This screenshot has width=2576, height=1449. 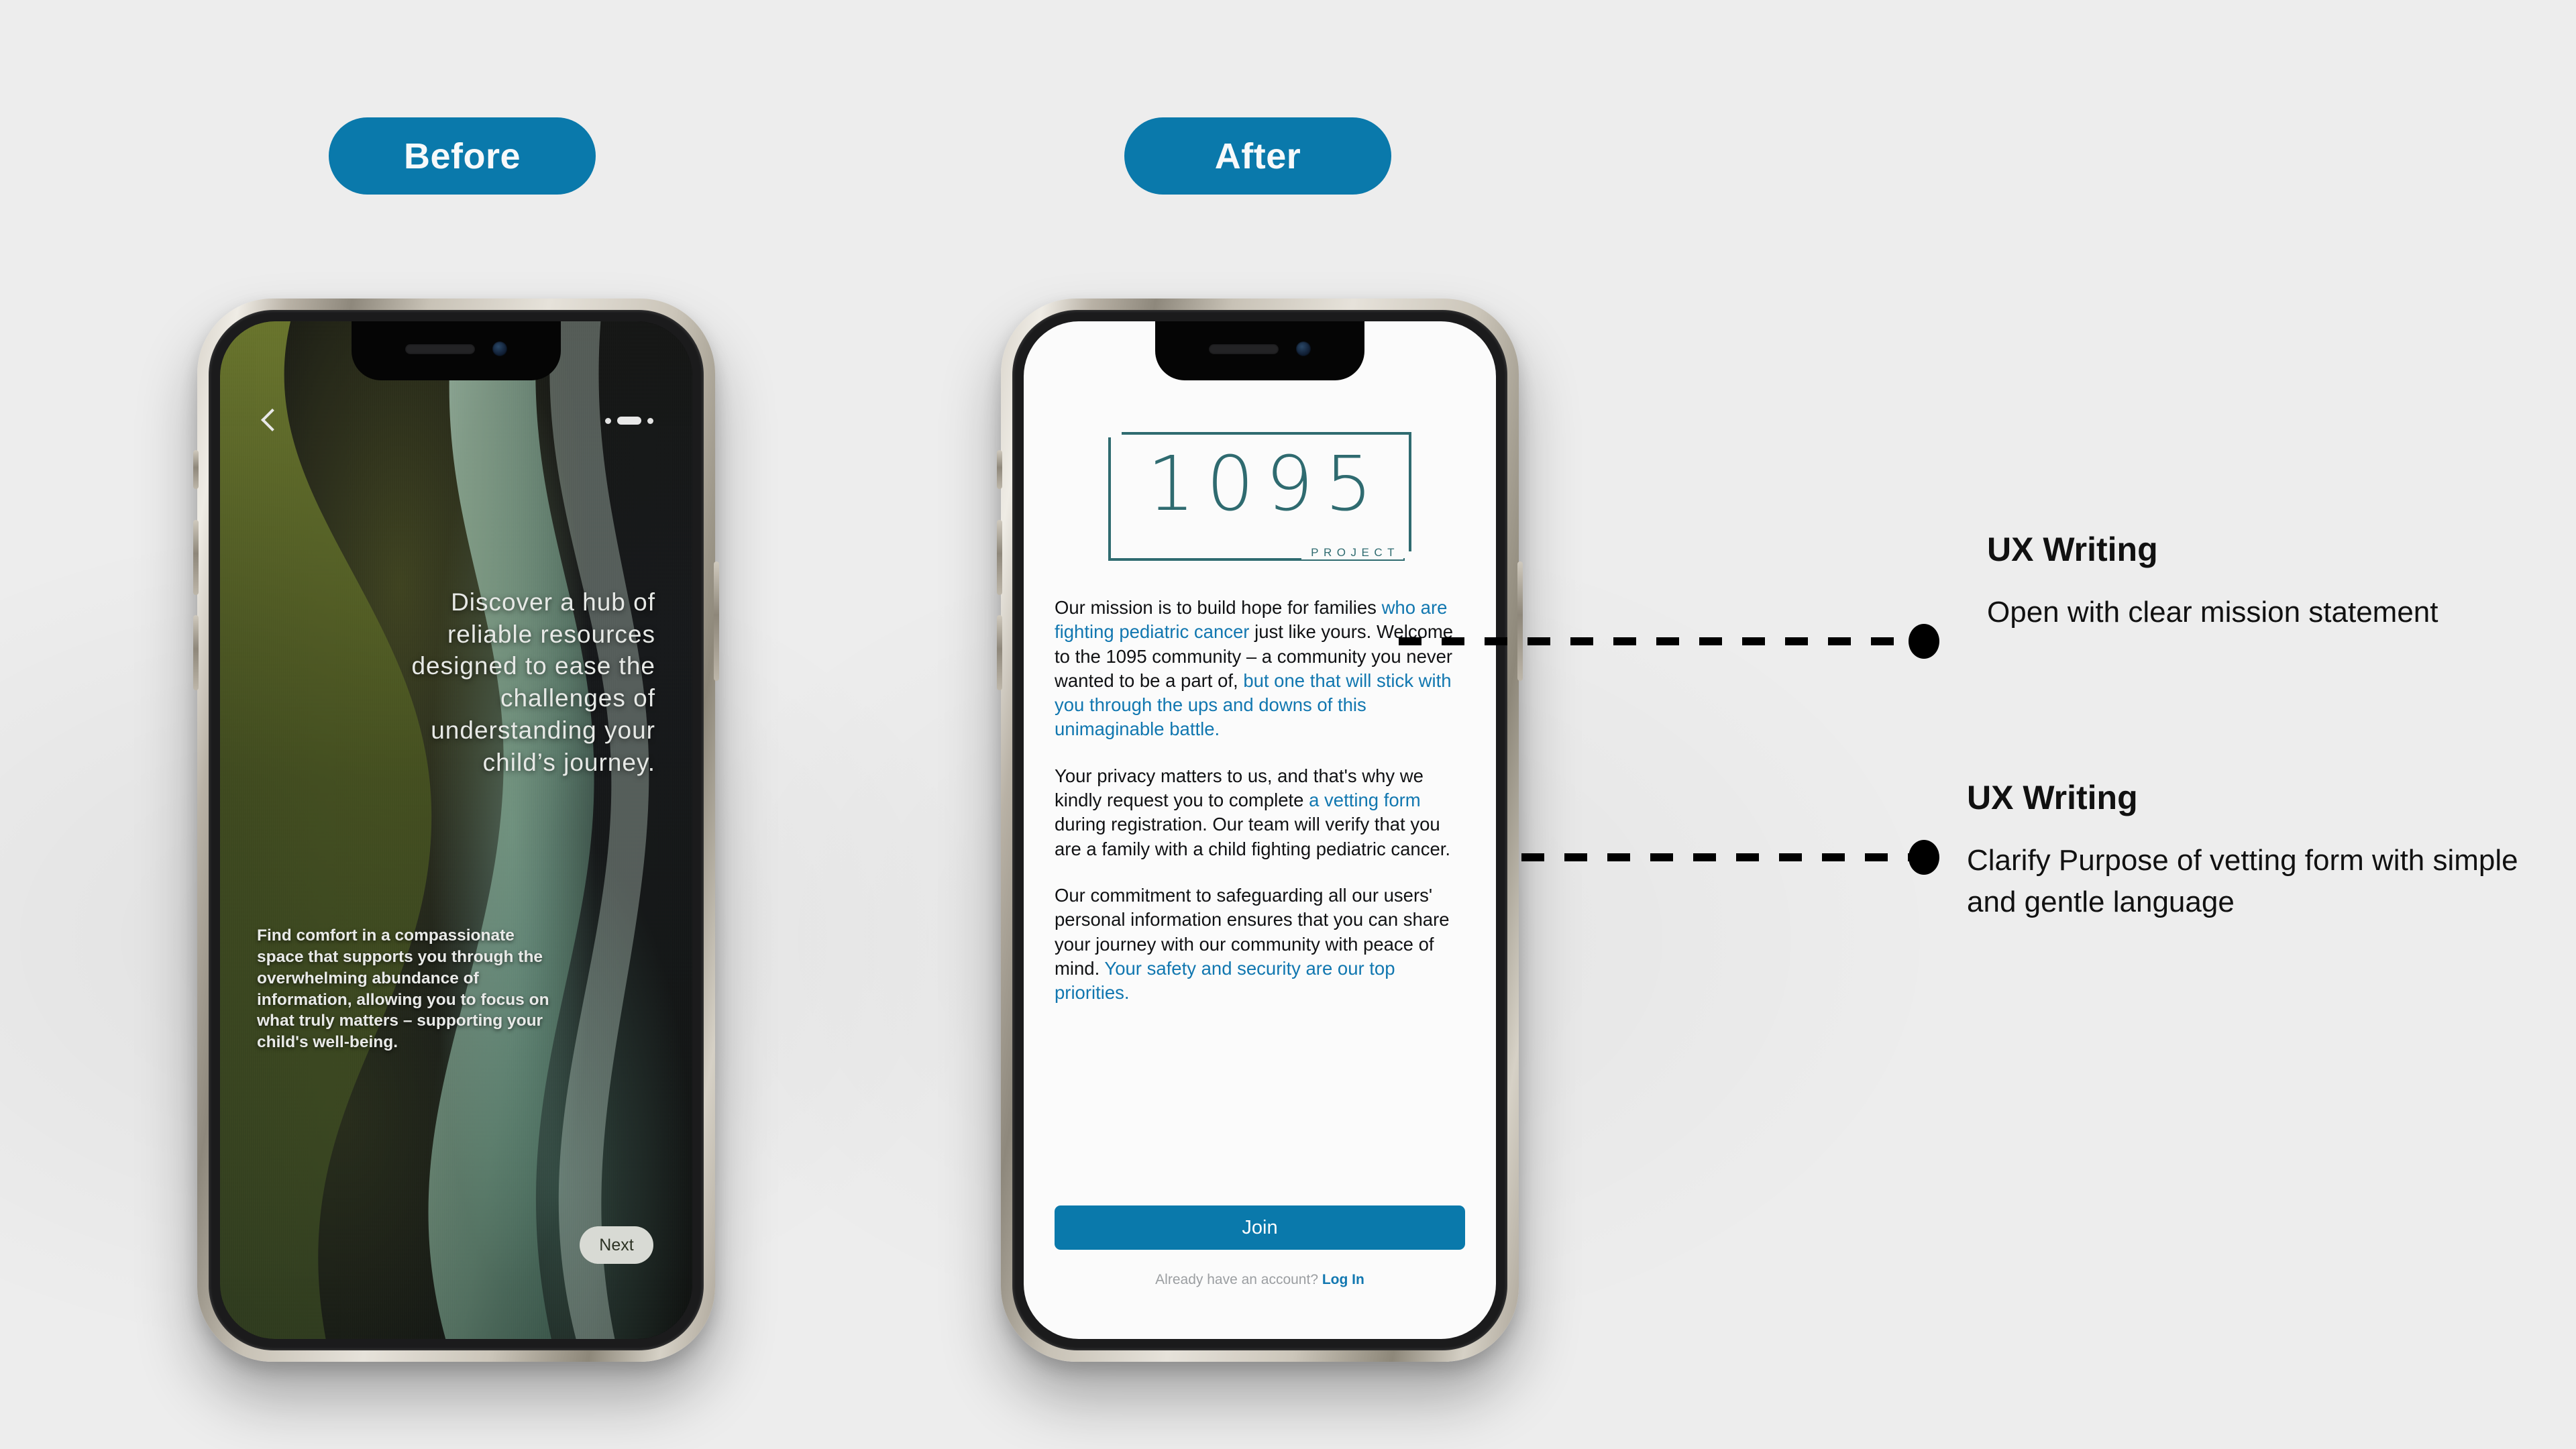 What do you see at coordinates (1238, 1279) in the screenshot?
I see `login-footer-prefix: Already have an account?` at bounding box center [1238, 1279].